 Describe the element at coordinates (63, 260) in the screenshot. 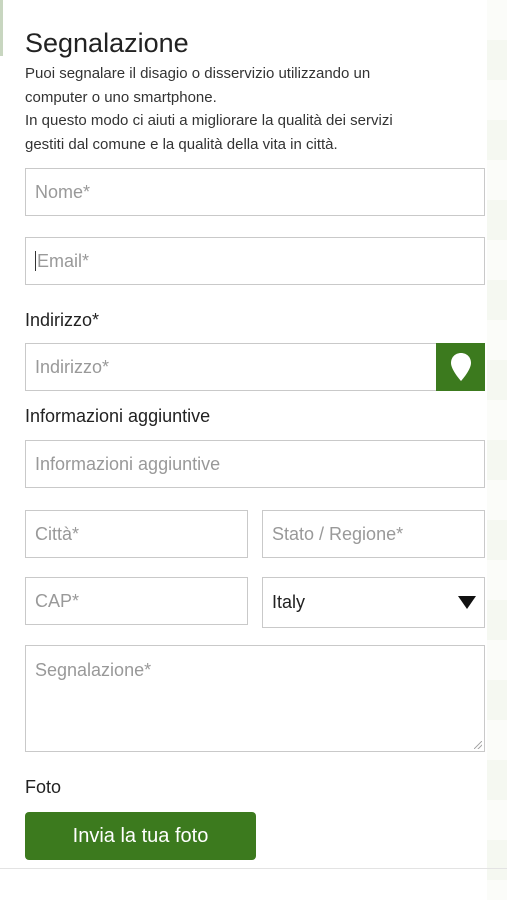

I see `email-placeholder: Email*` at that location.